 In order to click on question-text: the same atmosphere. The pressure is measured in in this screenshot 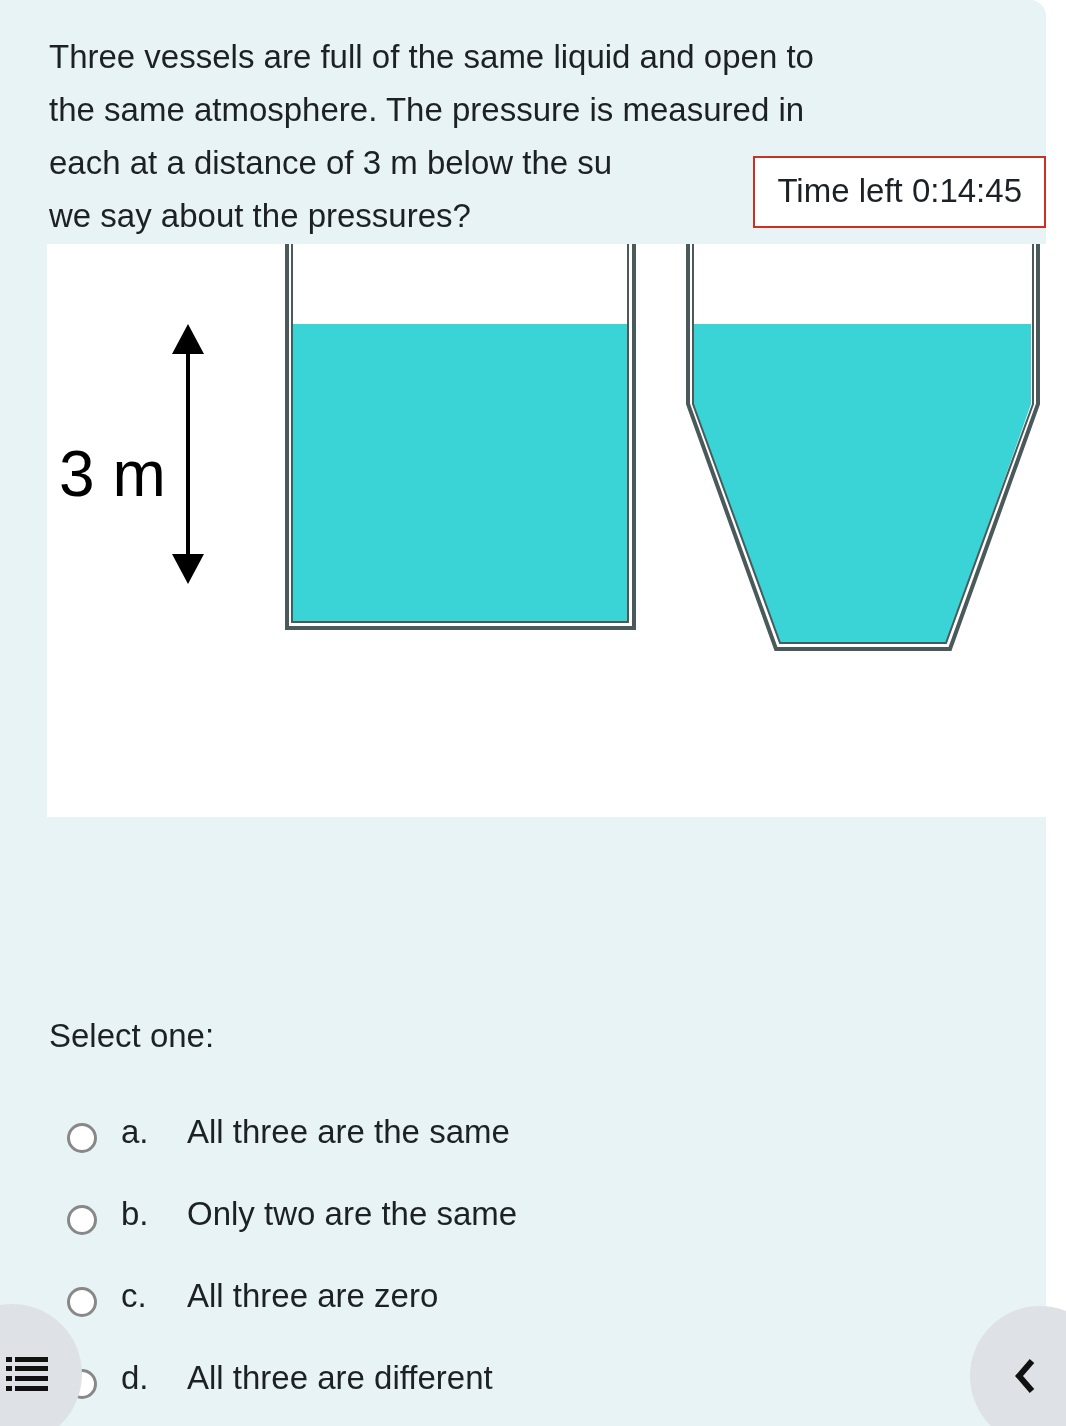, I will do `click(427, 110)`.